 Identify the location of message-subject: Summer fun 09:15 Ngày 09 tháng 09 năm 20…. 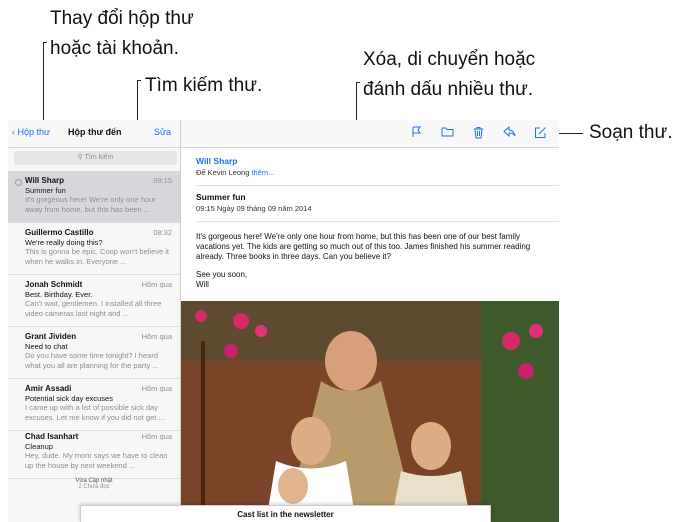
(254, 202).